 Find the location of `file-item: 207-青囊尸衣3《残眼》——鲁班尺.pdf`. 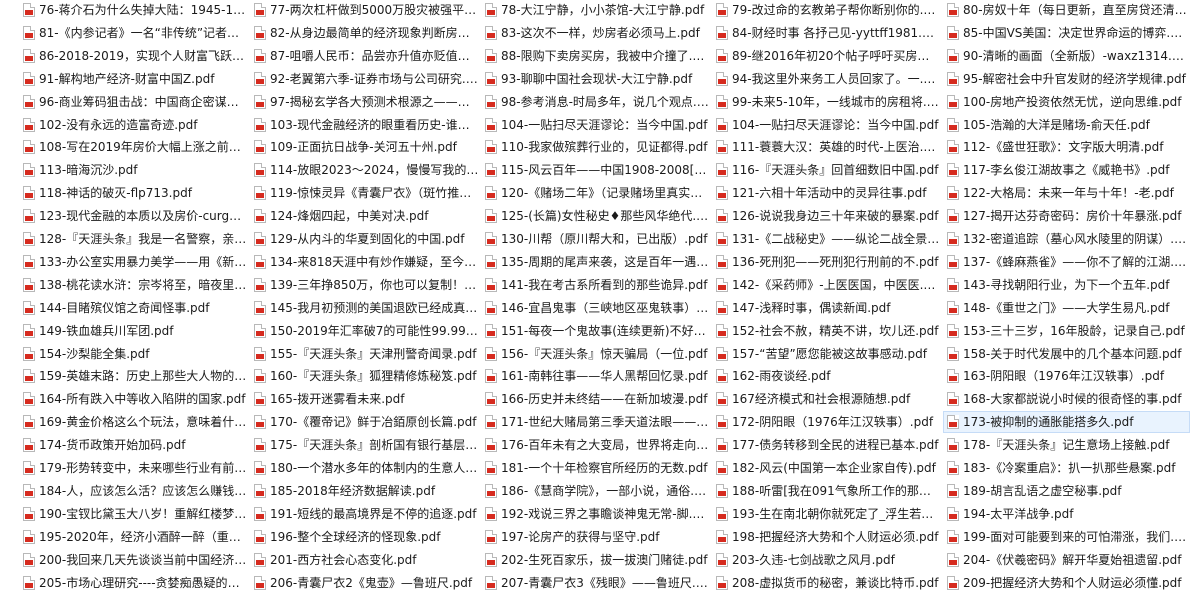

file-item: 207-青囊尸衣3《残眼》——鲁班尺.pdf is located at coordinates (596, 583).